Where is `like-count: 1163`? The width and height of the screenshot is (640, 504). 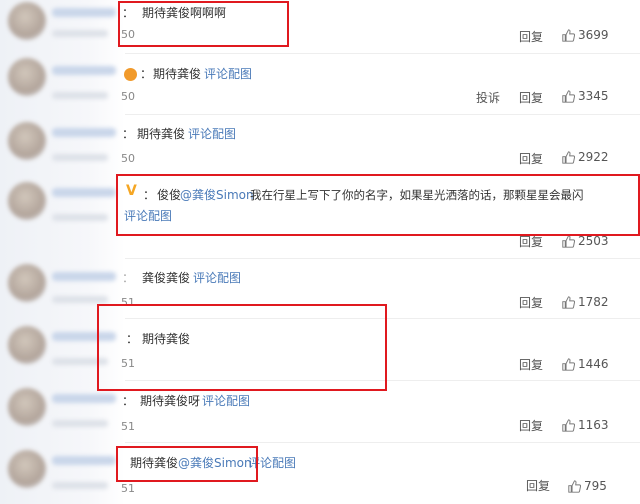
like-count: 1163 is located at coordinates (593, 425).